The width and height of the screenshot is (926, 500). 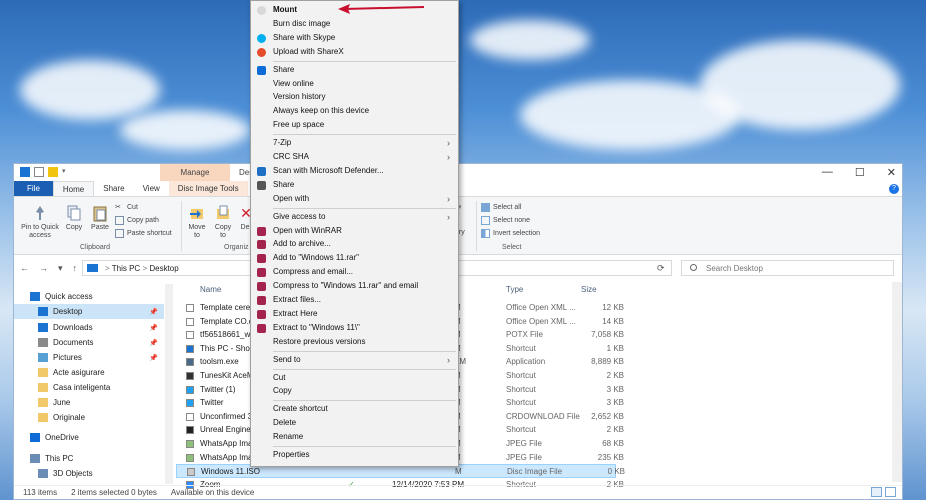 What do you see at coordinates (524, 443) in the screenshot?
I see `file-type: JPEG File` at bounding box center [524, 443].